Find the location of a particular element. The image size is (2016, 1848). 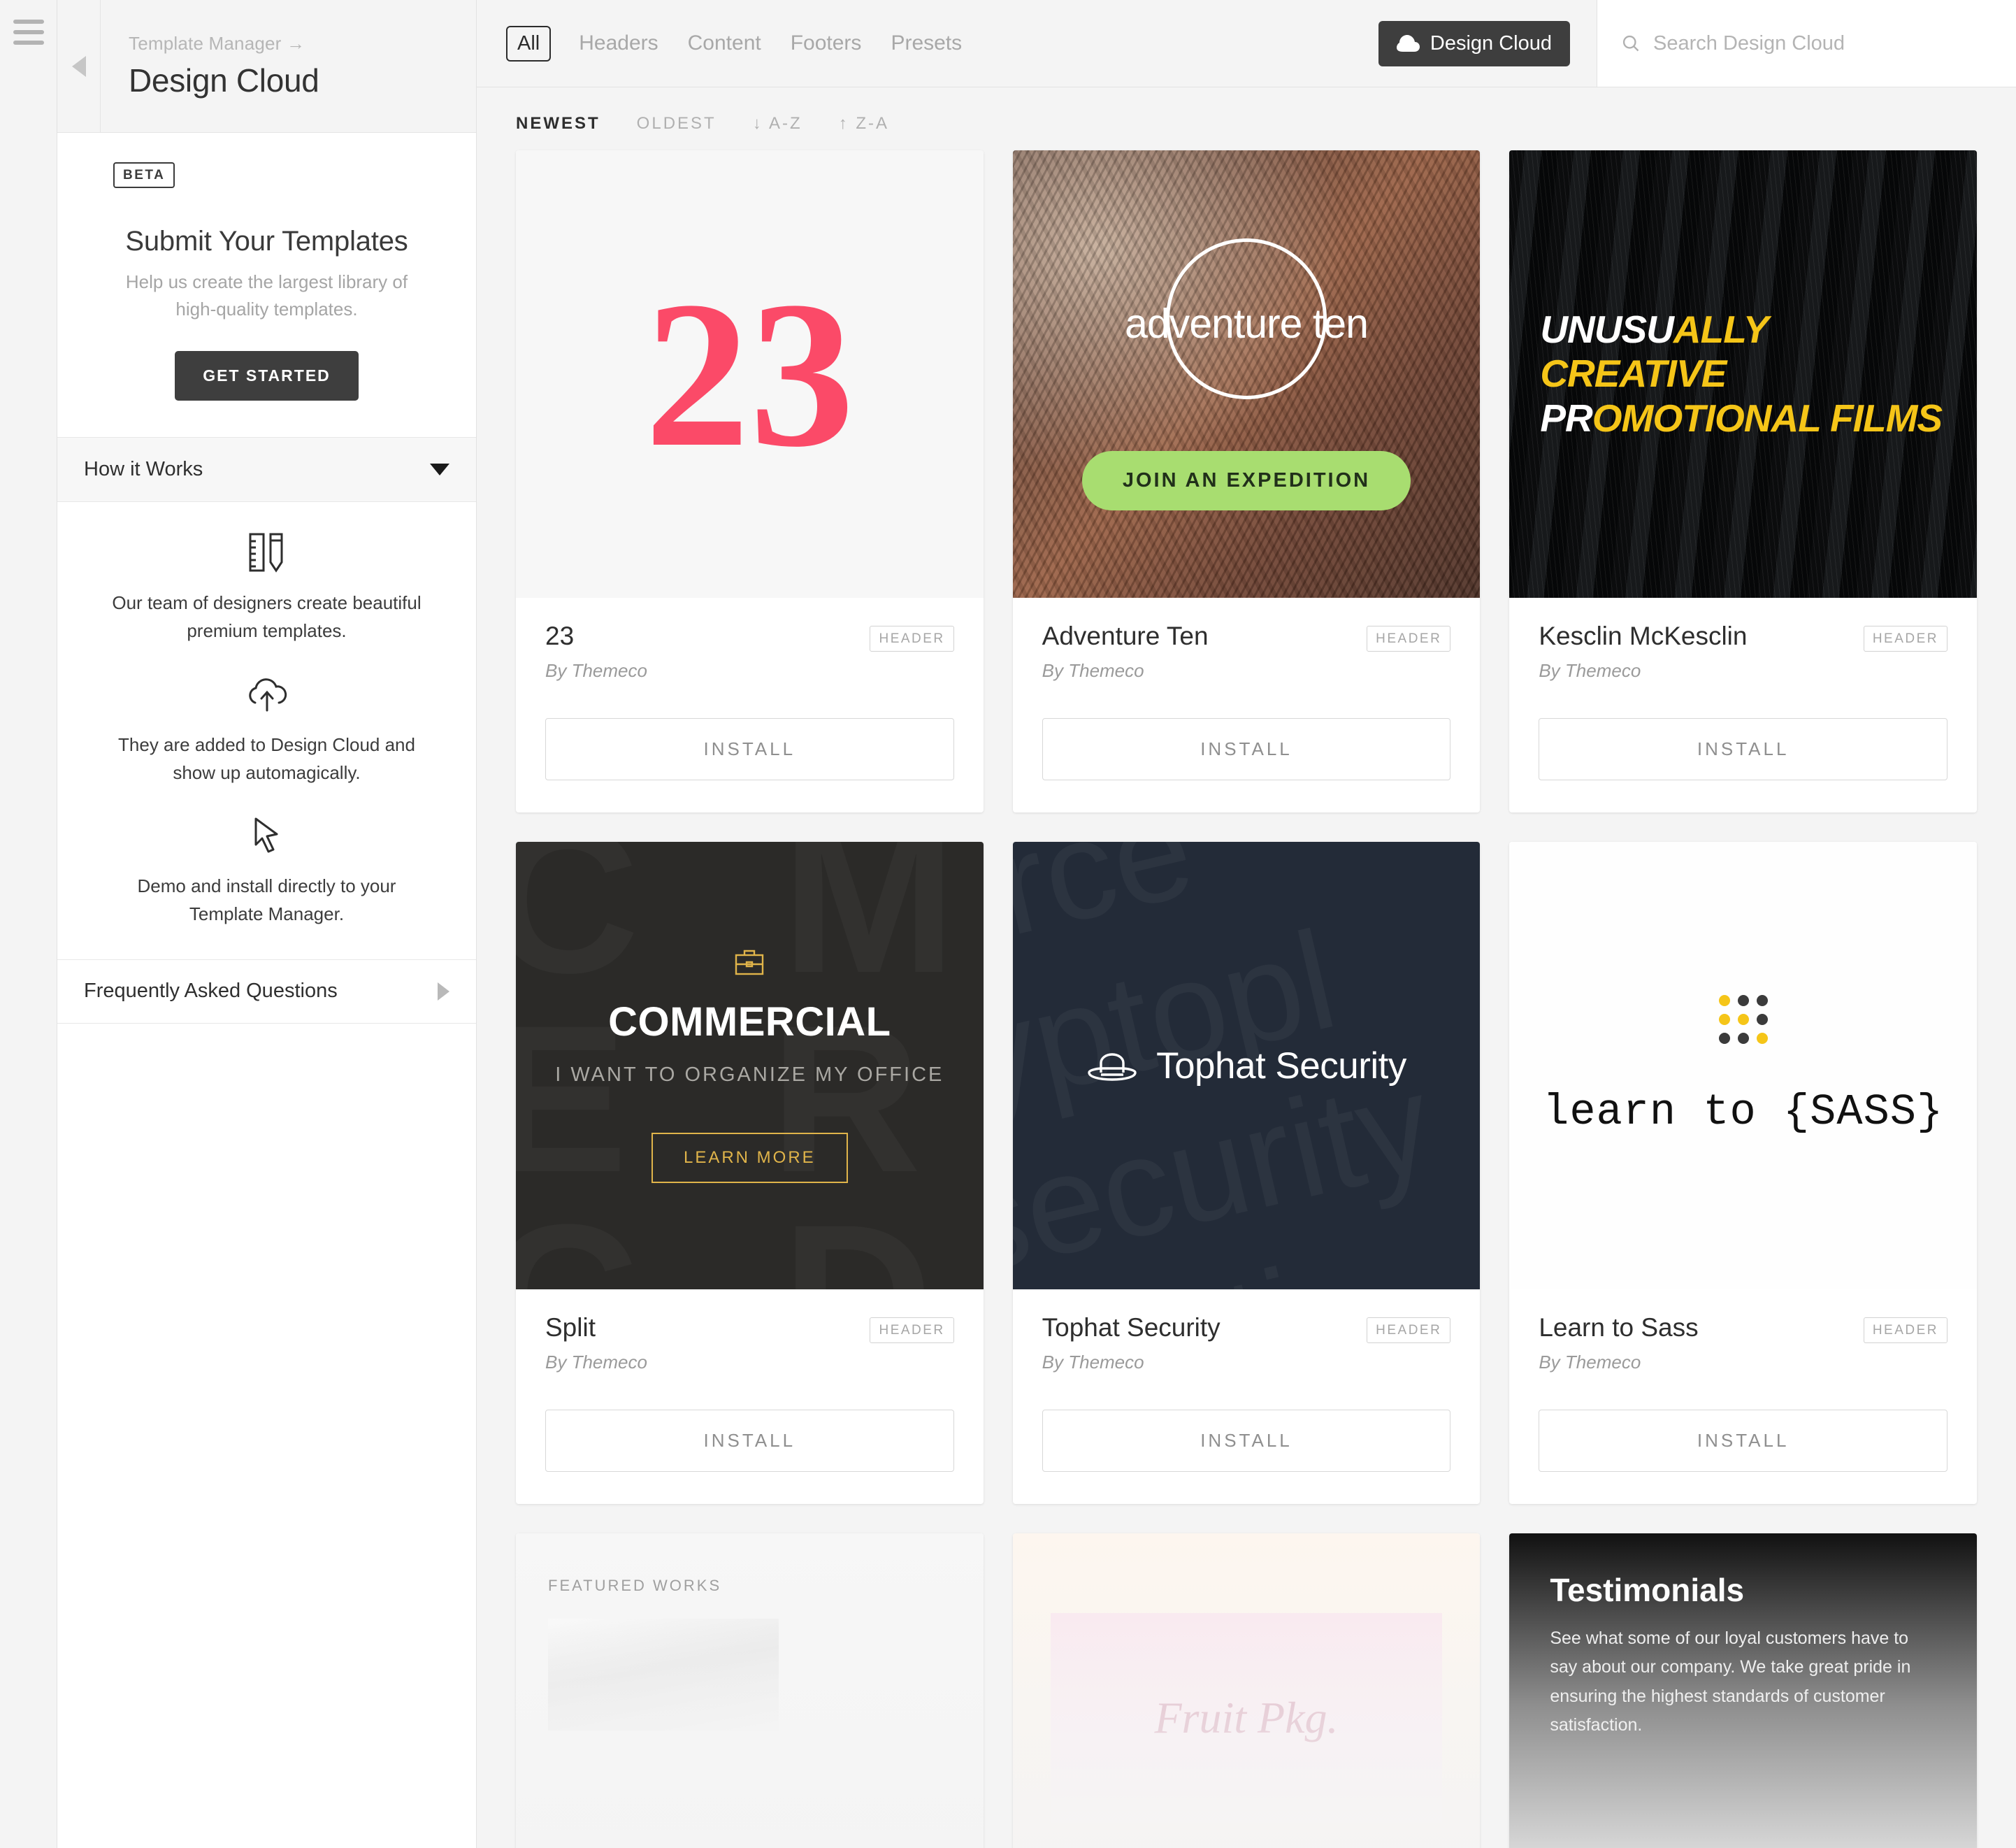

thumbnail-number: 23 is located at coordinates (750, 374).